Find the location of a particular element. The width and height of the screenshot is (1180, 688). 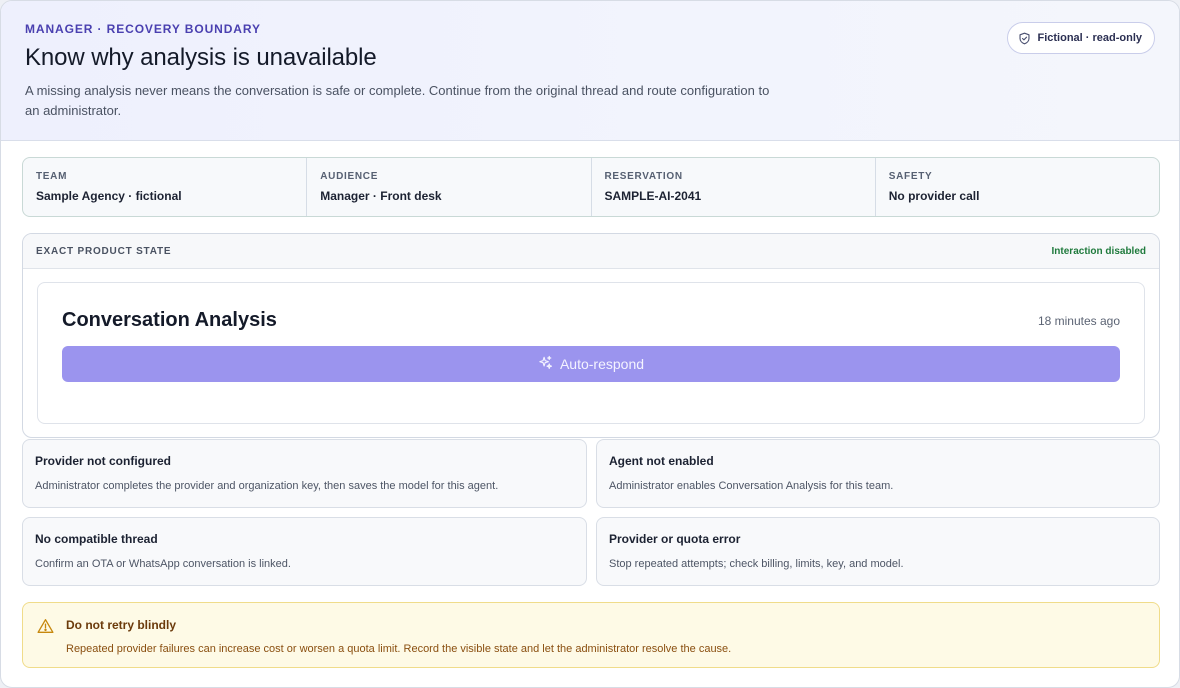

meta-label: AUDIENCE is located at coordinates (349, 176).